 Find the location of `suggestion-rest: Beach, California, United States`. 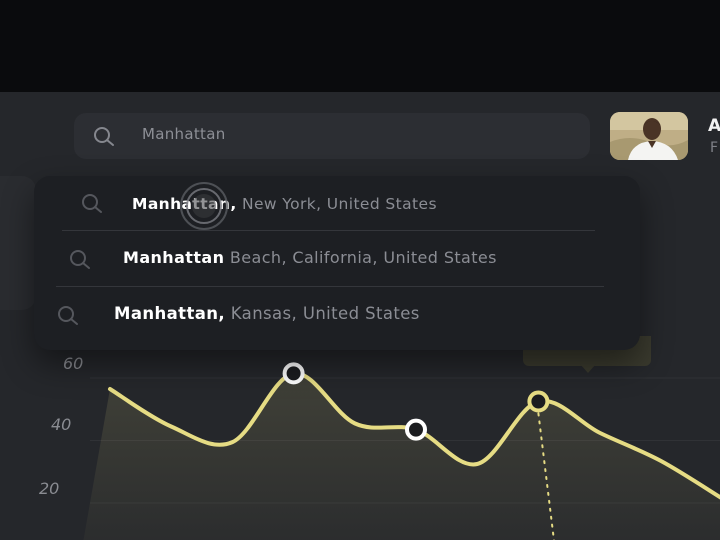

suggestion-rest: Beach, California, United States is located at coordinates (360, 257).